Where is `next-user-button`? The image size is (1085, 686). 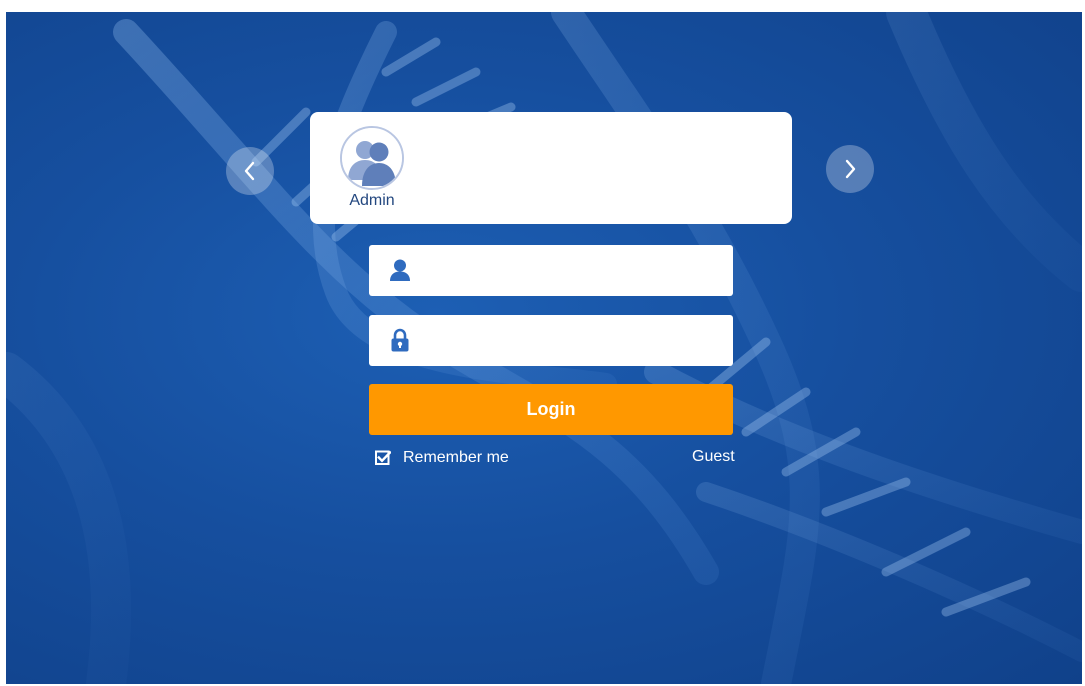
next-user-button is located at coordinates (850, 169).